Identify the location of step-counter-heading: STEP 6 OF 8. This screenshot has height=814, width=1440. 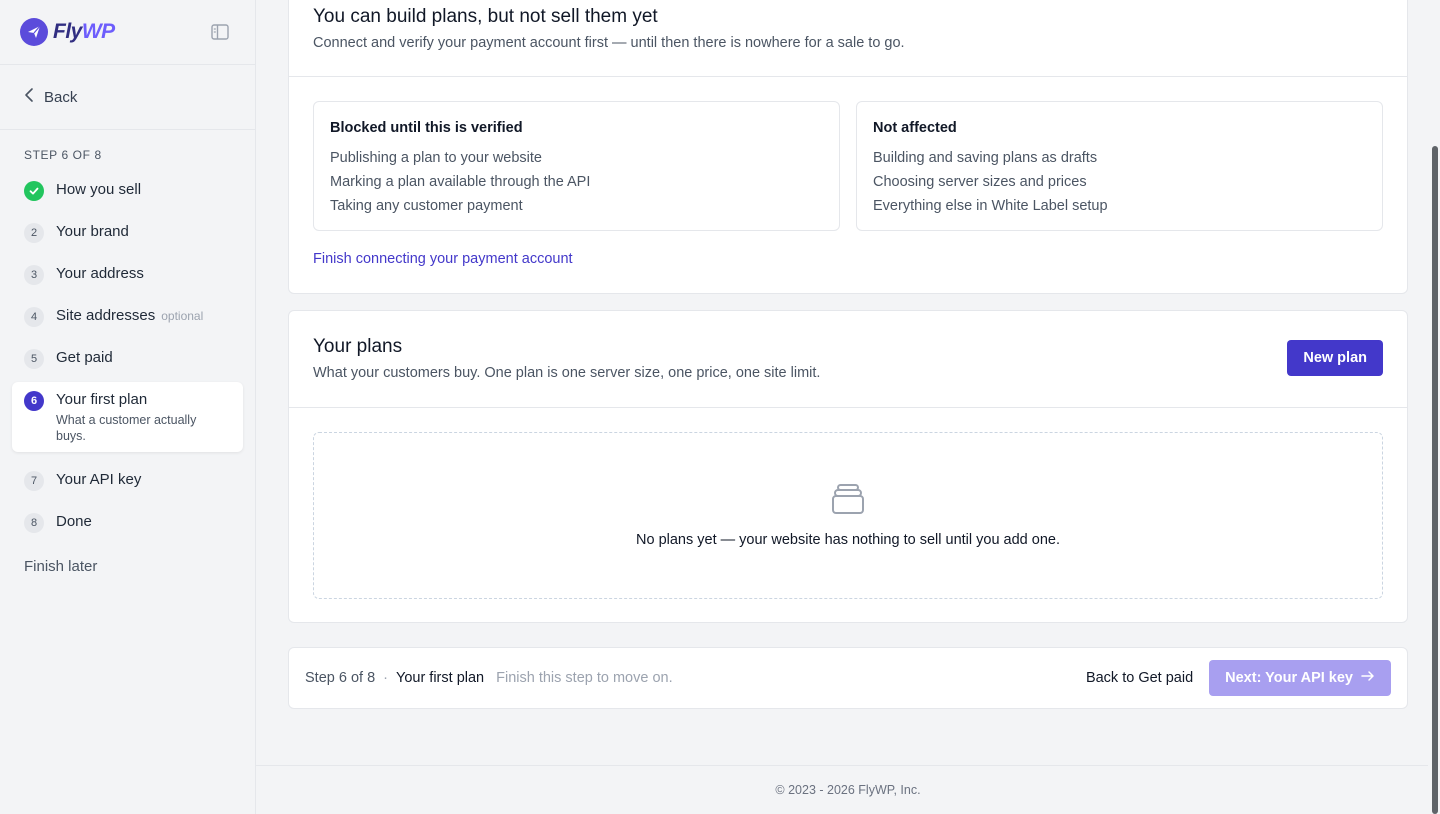
(63, 155).